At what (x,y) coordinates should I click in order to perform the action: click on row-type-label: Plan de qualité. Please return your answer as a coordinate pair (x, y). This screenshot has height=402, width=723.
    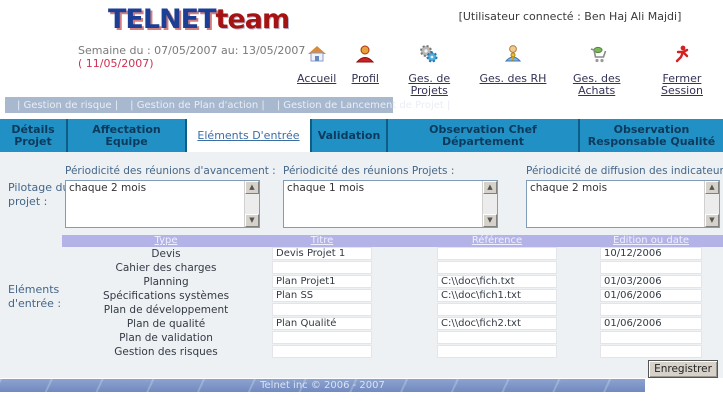
    Looking at the image, I should click on (166, 324).